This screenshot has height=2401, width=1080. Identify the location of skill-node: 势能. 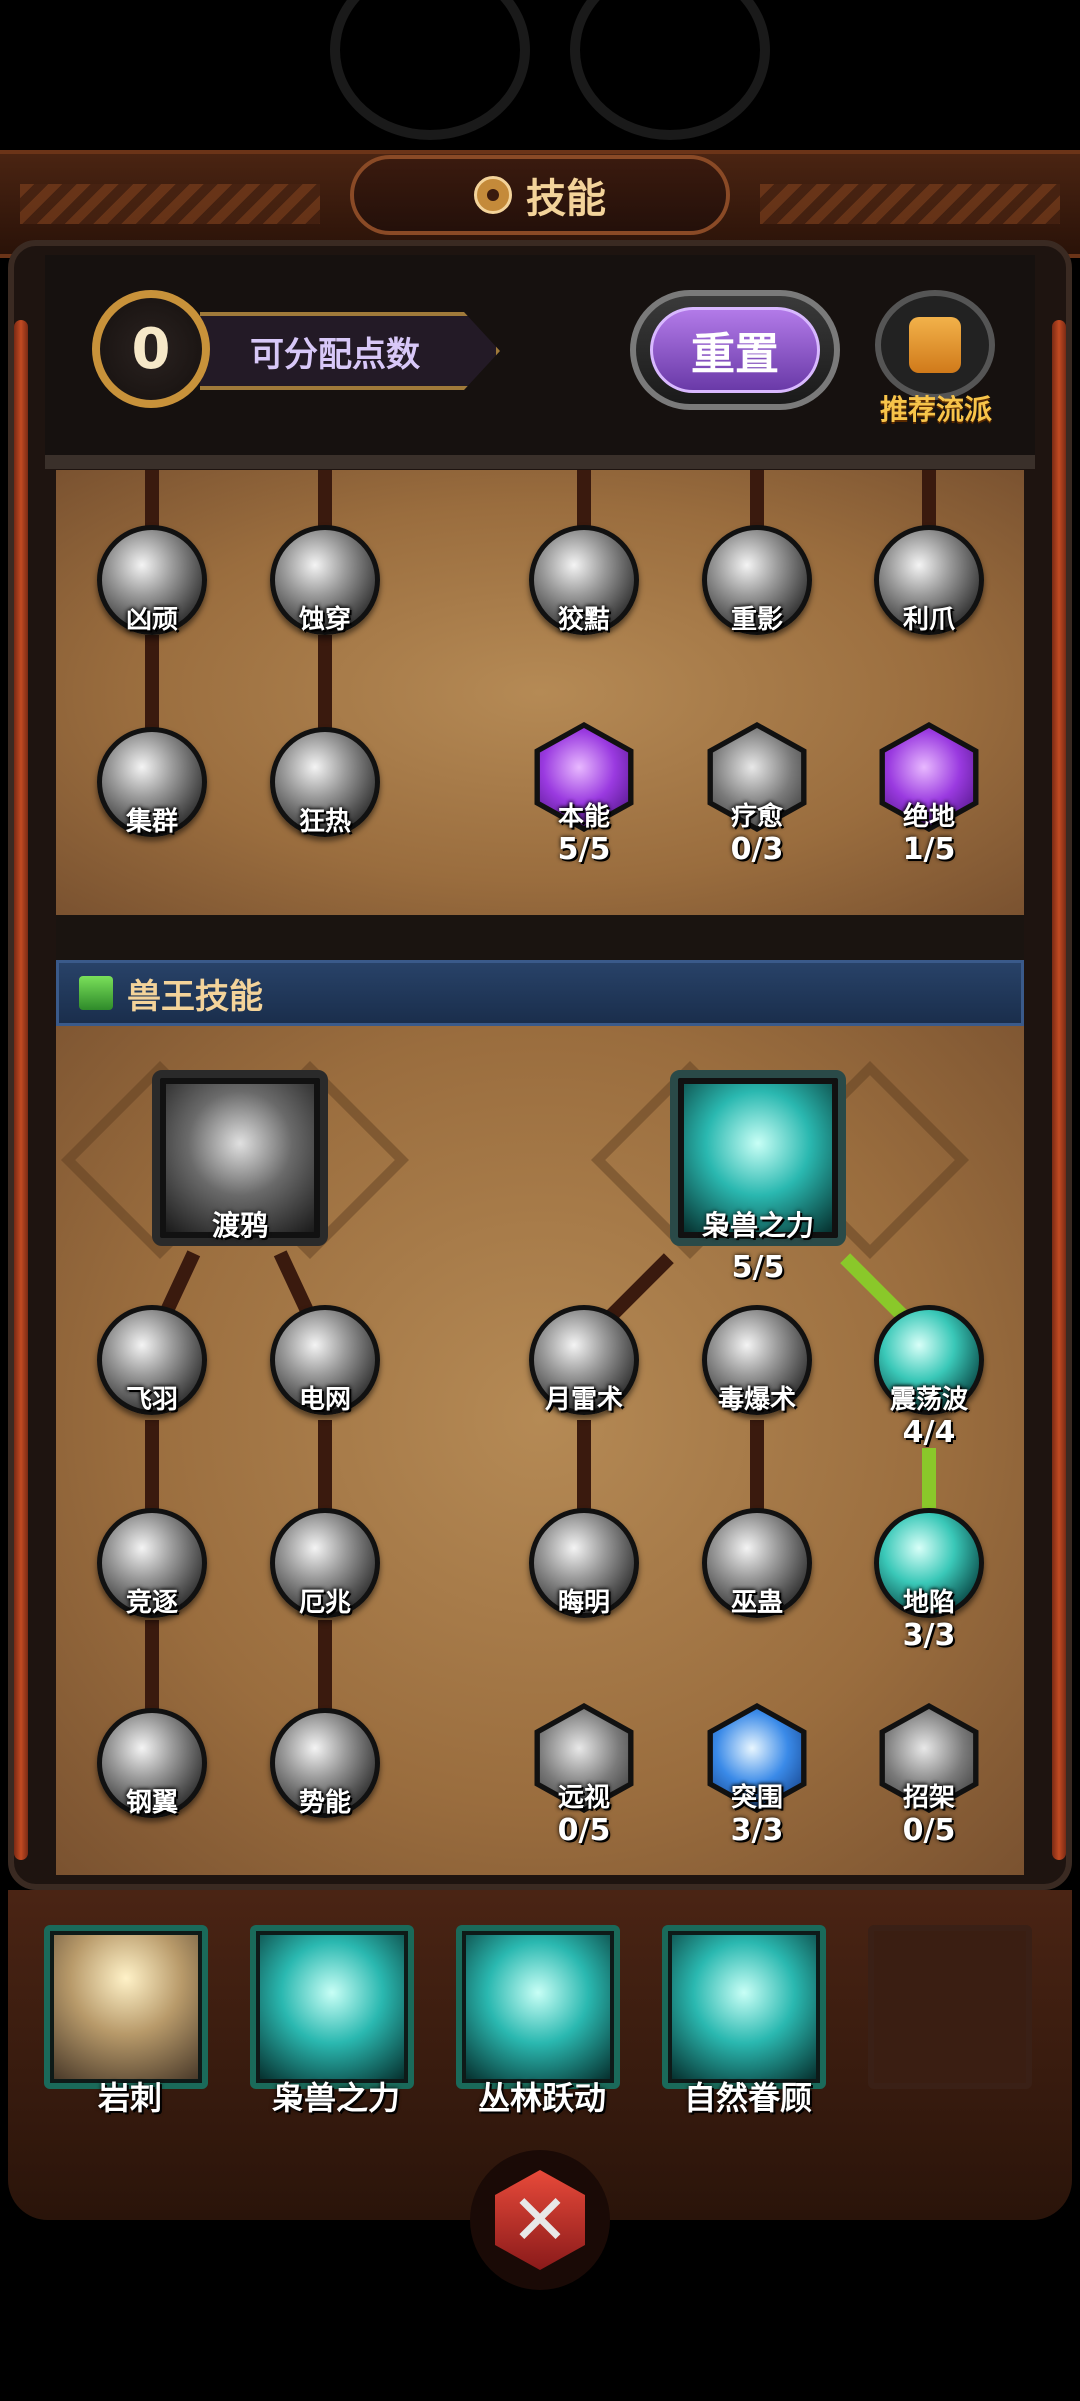
(325, 1763).